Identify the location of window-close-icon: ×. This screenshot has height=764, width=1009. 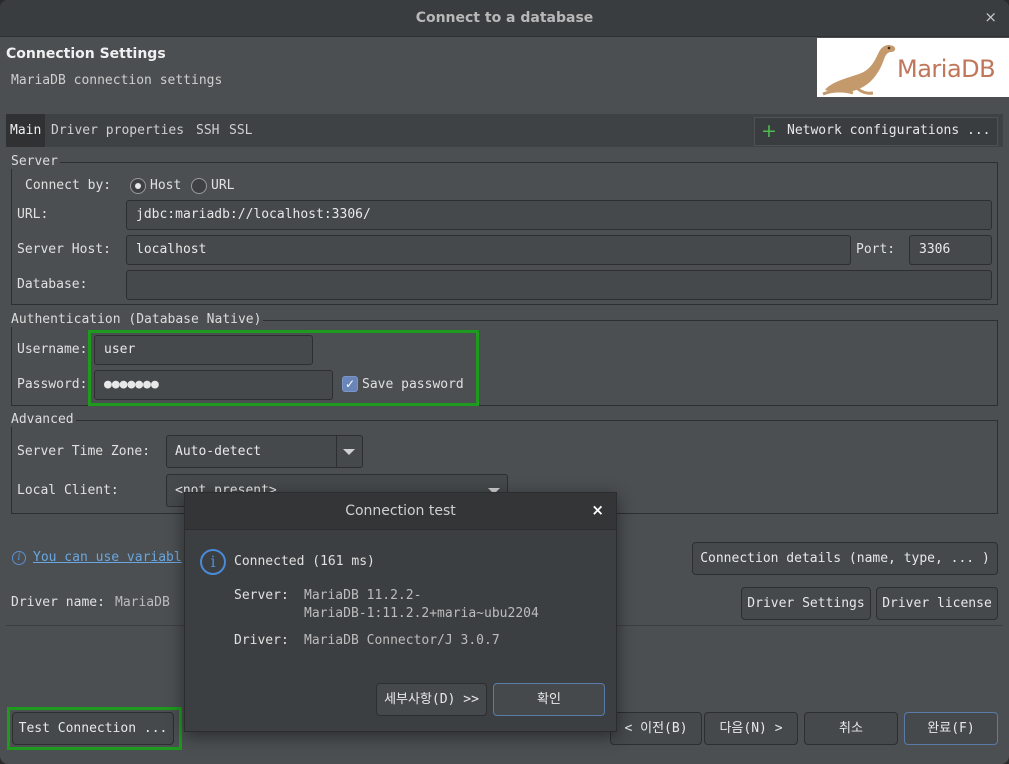
(990, 17).